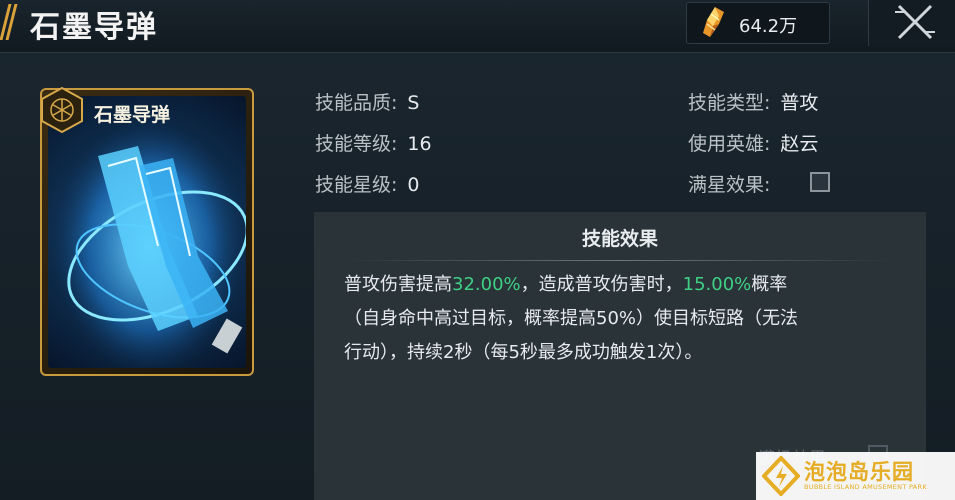  I want to click on header-accent-stripe, so click(9, 22).